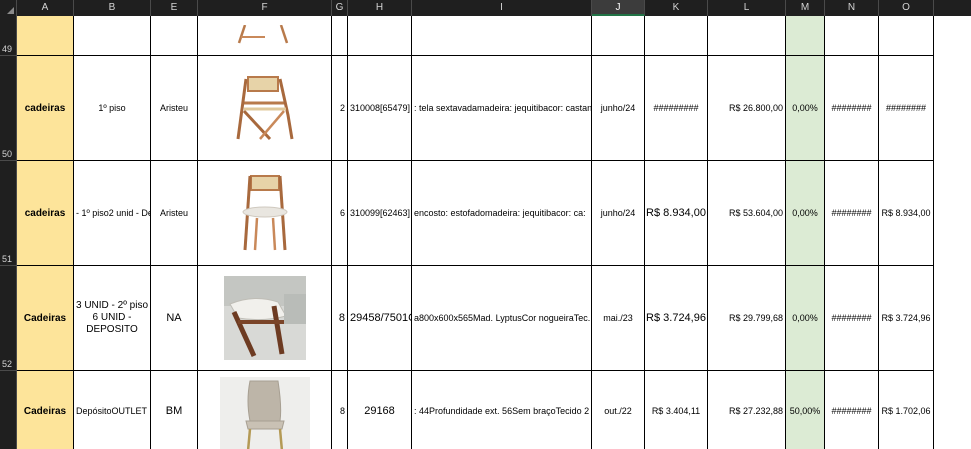 This screenshot has height=449, width=971. What do you see at coordinates (340, 410) in the screenshot?
I see `cell-g53: 8` at bounding box center [340, 410].